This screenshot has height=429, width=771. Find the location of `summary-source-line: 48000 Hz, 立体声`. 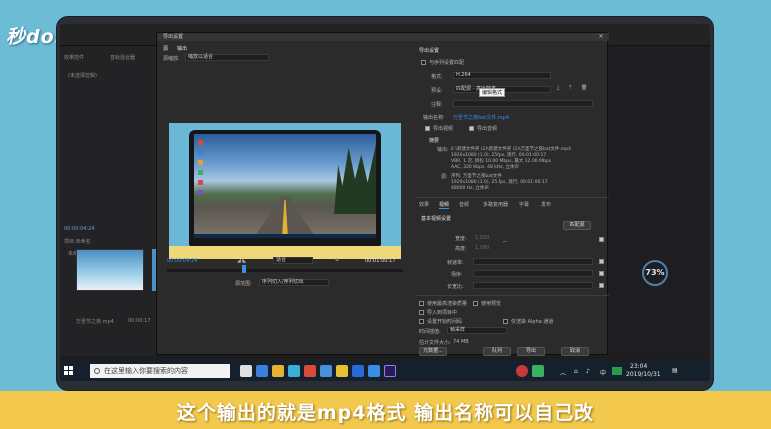

summary-source-line: 48000 Hz, 立体声 is located at coordinates (470, 188).